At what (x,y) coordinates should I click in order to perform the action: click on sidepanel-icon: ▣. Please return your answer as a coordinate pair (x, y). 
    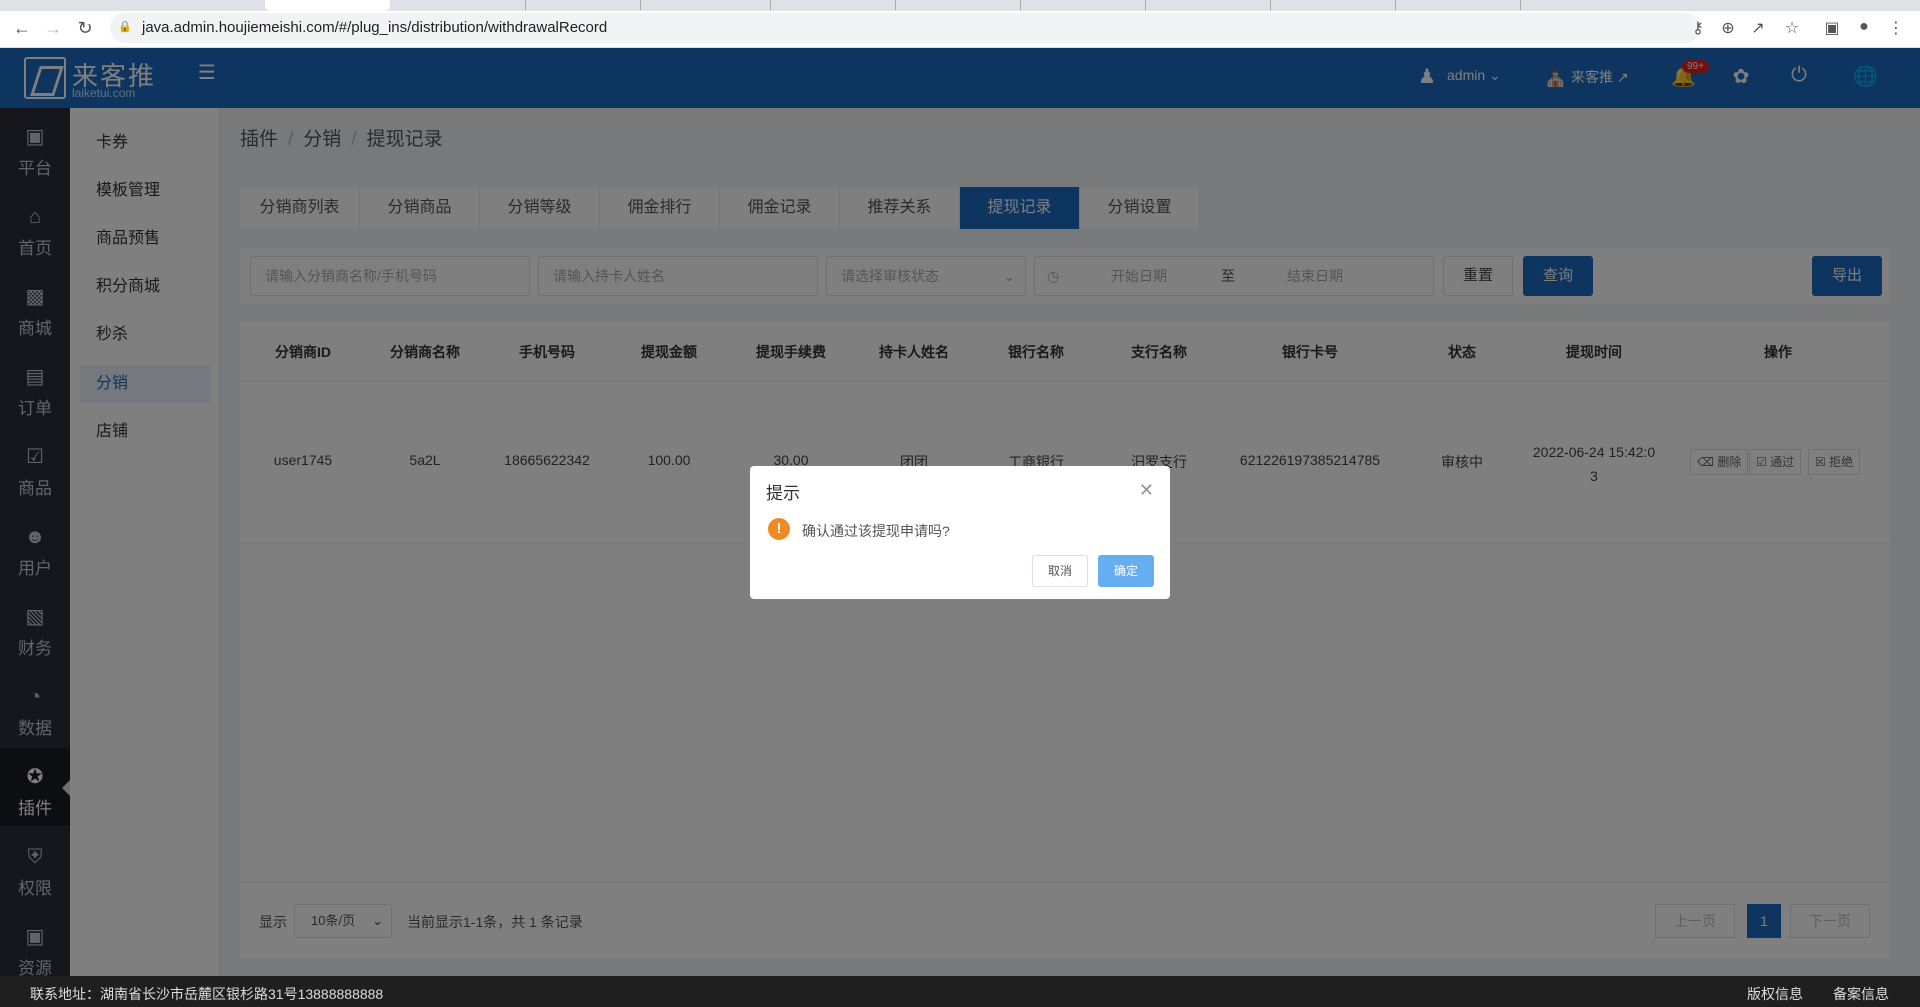
    Looking at the image, I should click on (1832, 28).